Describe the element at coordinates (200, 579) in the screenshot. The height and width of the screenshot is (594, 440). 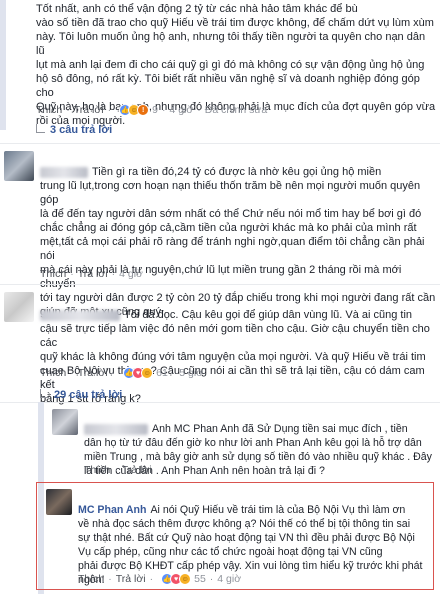
I see `reaction-count: 55` at that location.